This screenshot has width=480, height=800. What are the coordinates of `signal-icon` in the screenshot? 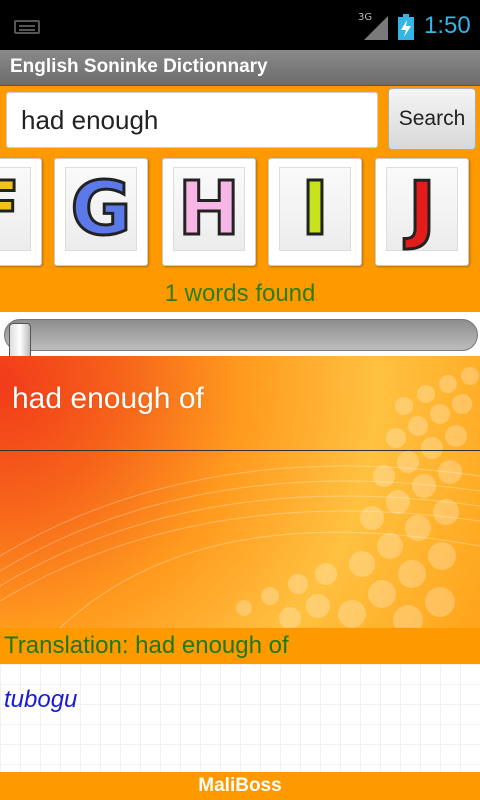 It's located at (376, 28).